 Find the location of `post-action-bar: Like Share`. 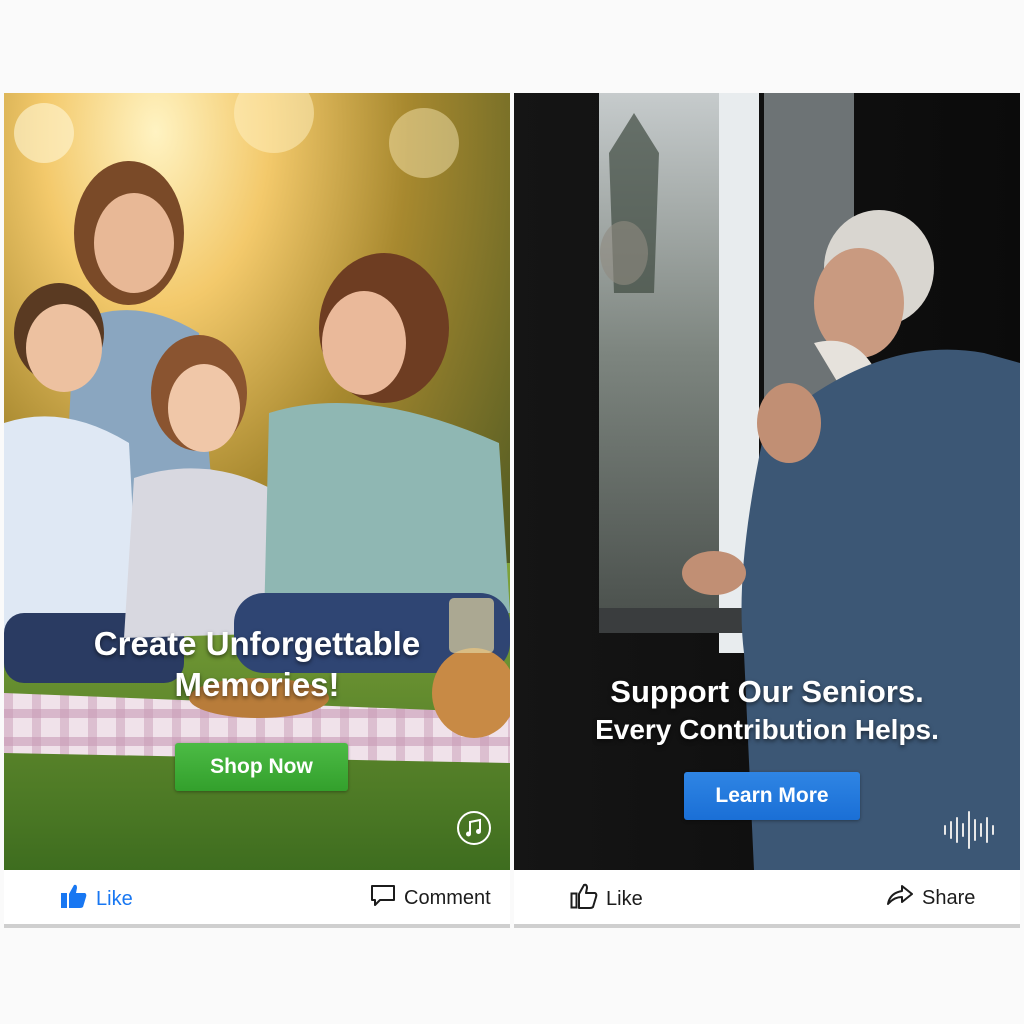

post-action-bar: Like Share is located at coordinates (767, 897).